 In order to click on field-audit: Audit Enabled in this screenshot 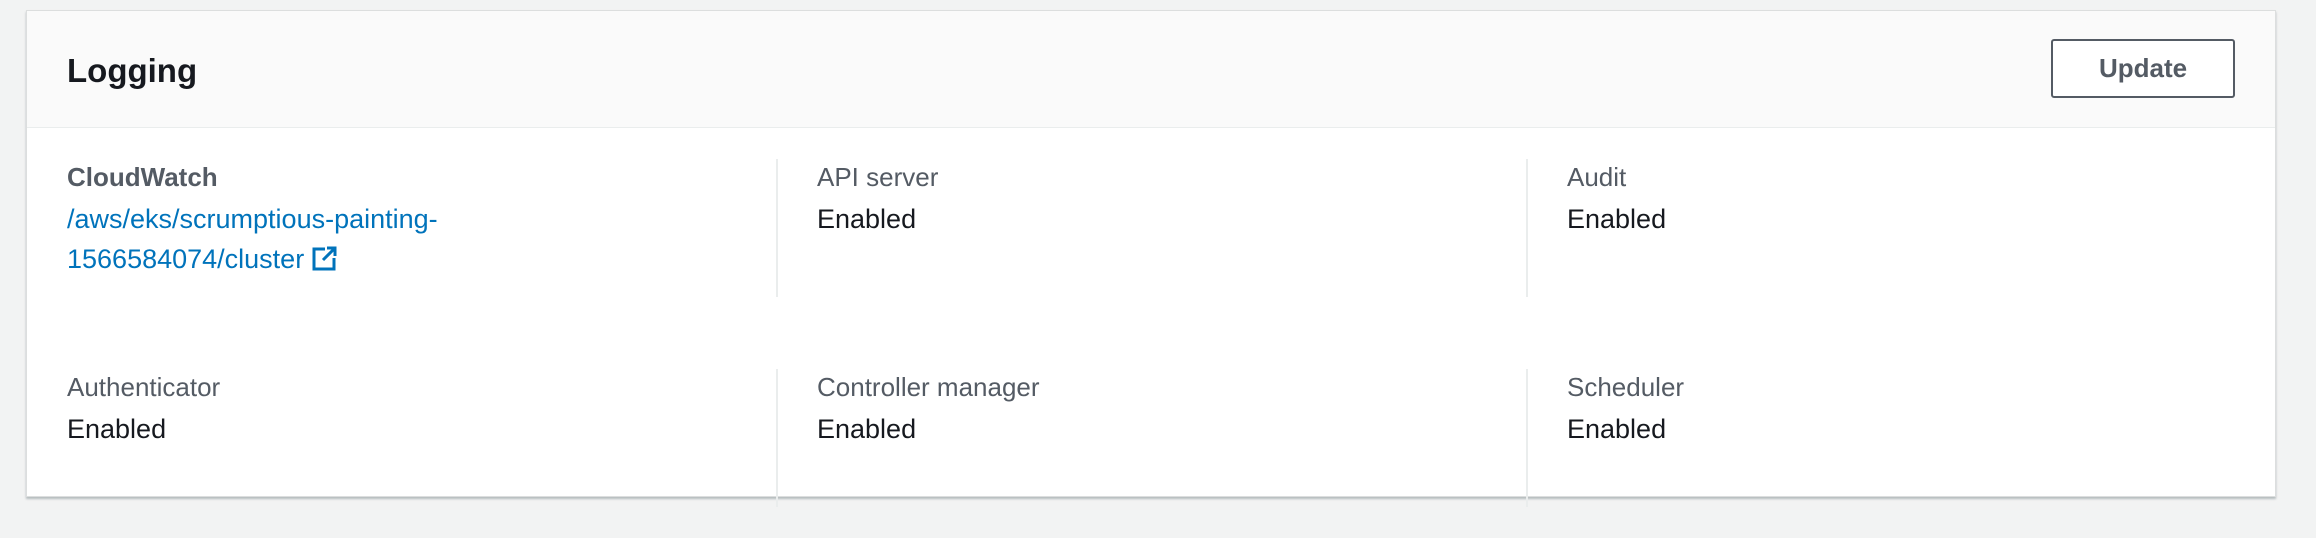, I will do `click(1896, 228)`.